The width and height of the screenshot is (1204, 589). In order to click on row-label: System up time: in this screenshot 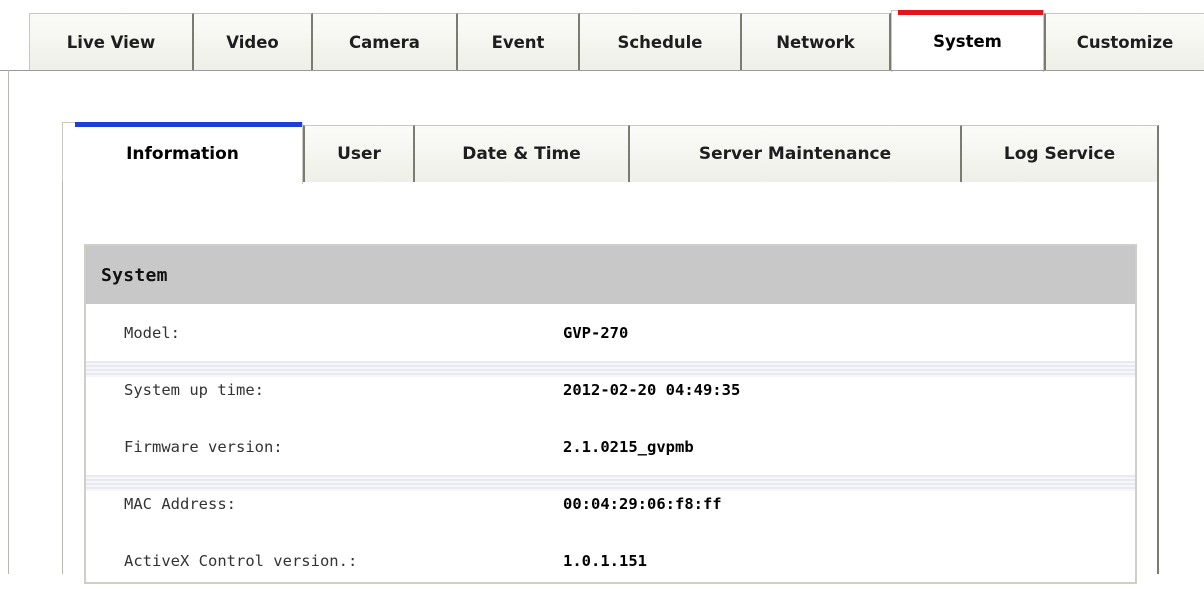, I will do `click(194, 389)`.